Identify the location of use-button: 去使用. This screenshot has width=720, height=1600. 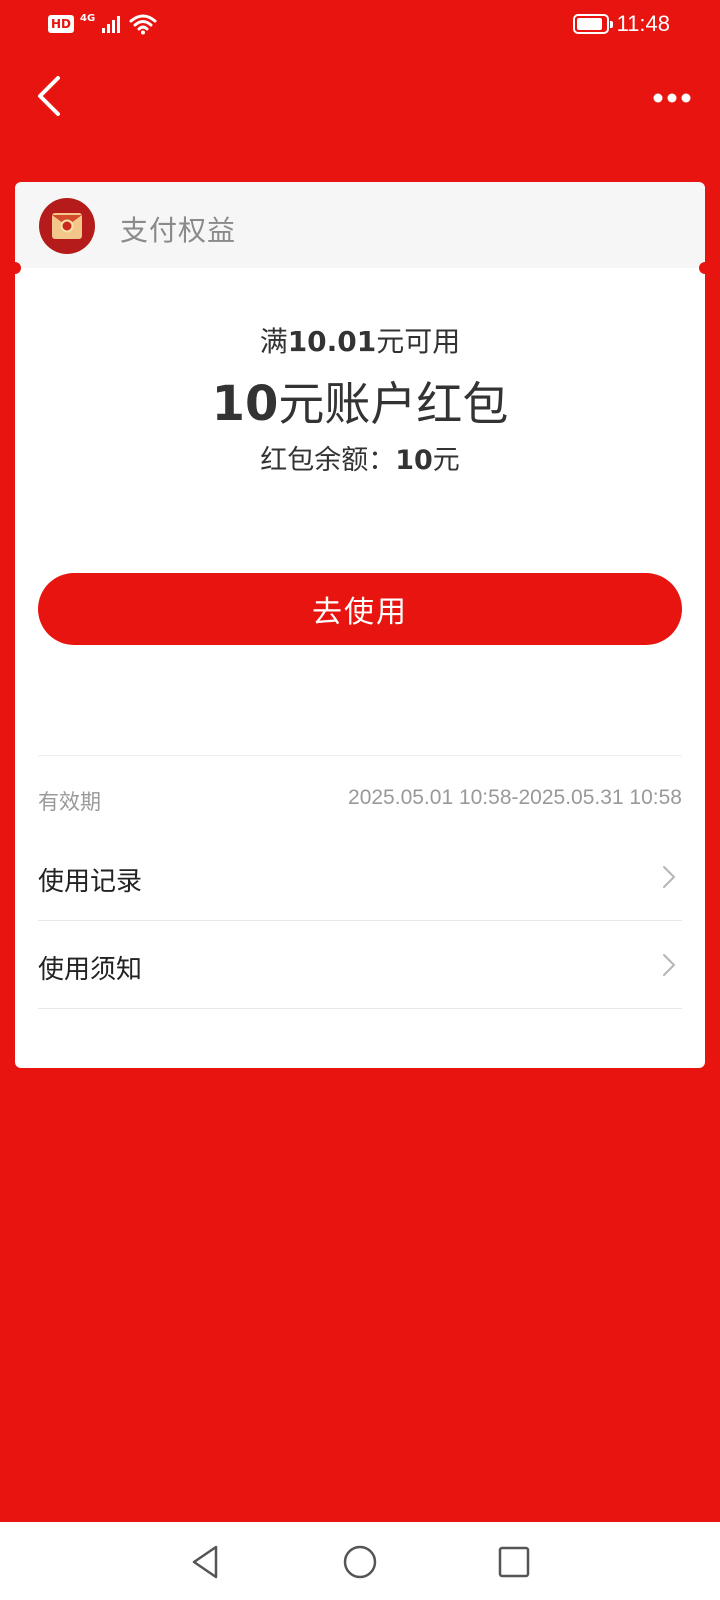
(360, 609).